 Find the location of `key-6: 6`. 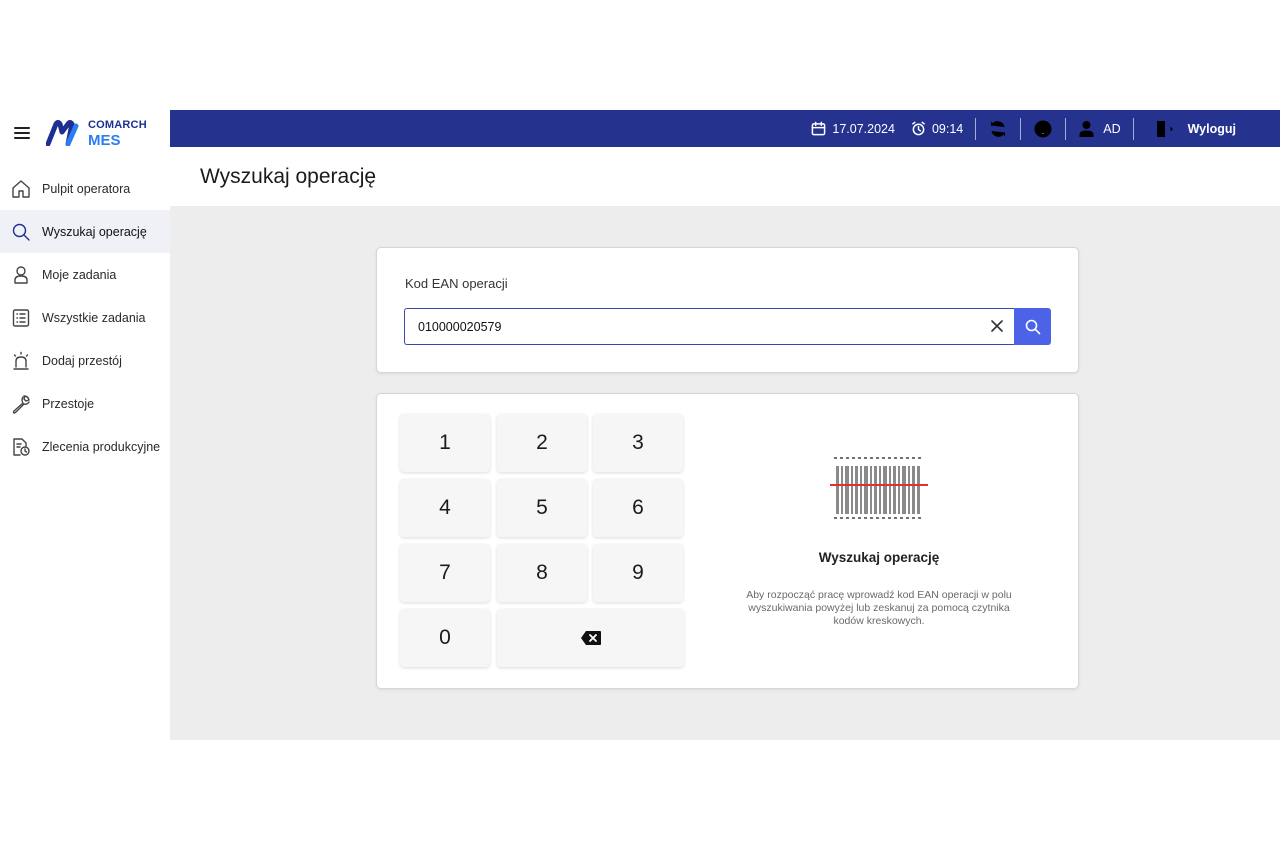

key-6: 6 is located at coordinates (638, 508).